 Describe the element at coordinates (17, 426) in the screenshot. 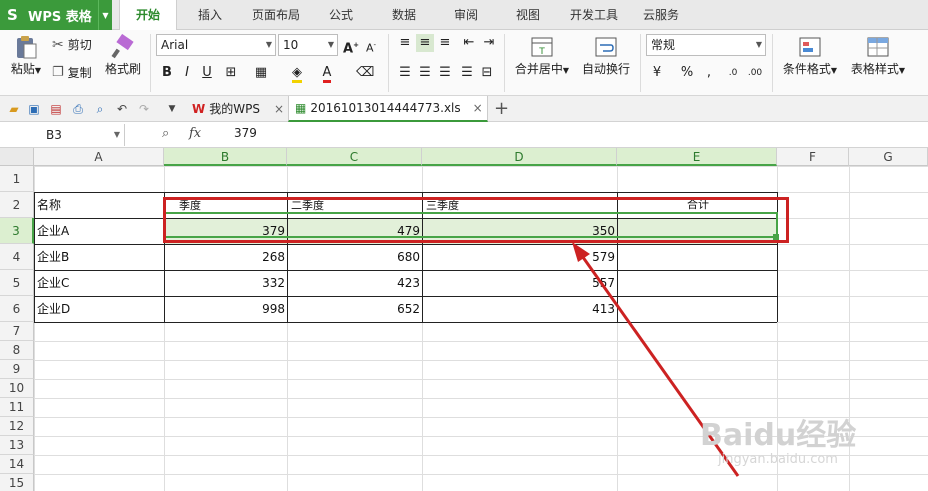

I see `row-header: 12` at that location.